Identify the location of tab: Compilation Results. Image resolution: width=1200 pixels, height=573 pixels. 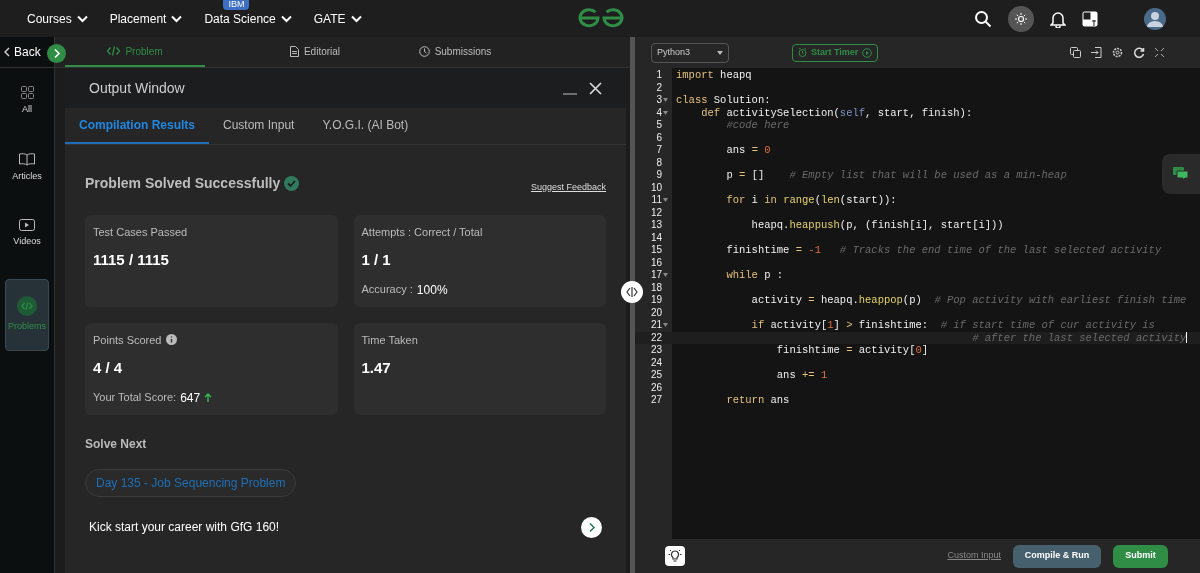
(137, 126).